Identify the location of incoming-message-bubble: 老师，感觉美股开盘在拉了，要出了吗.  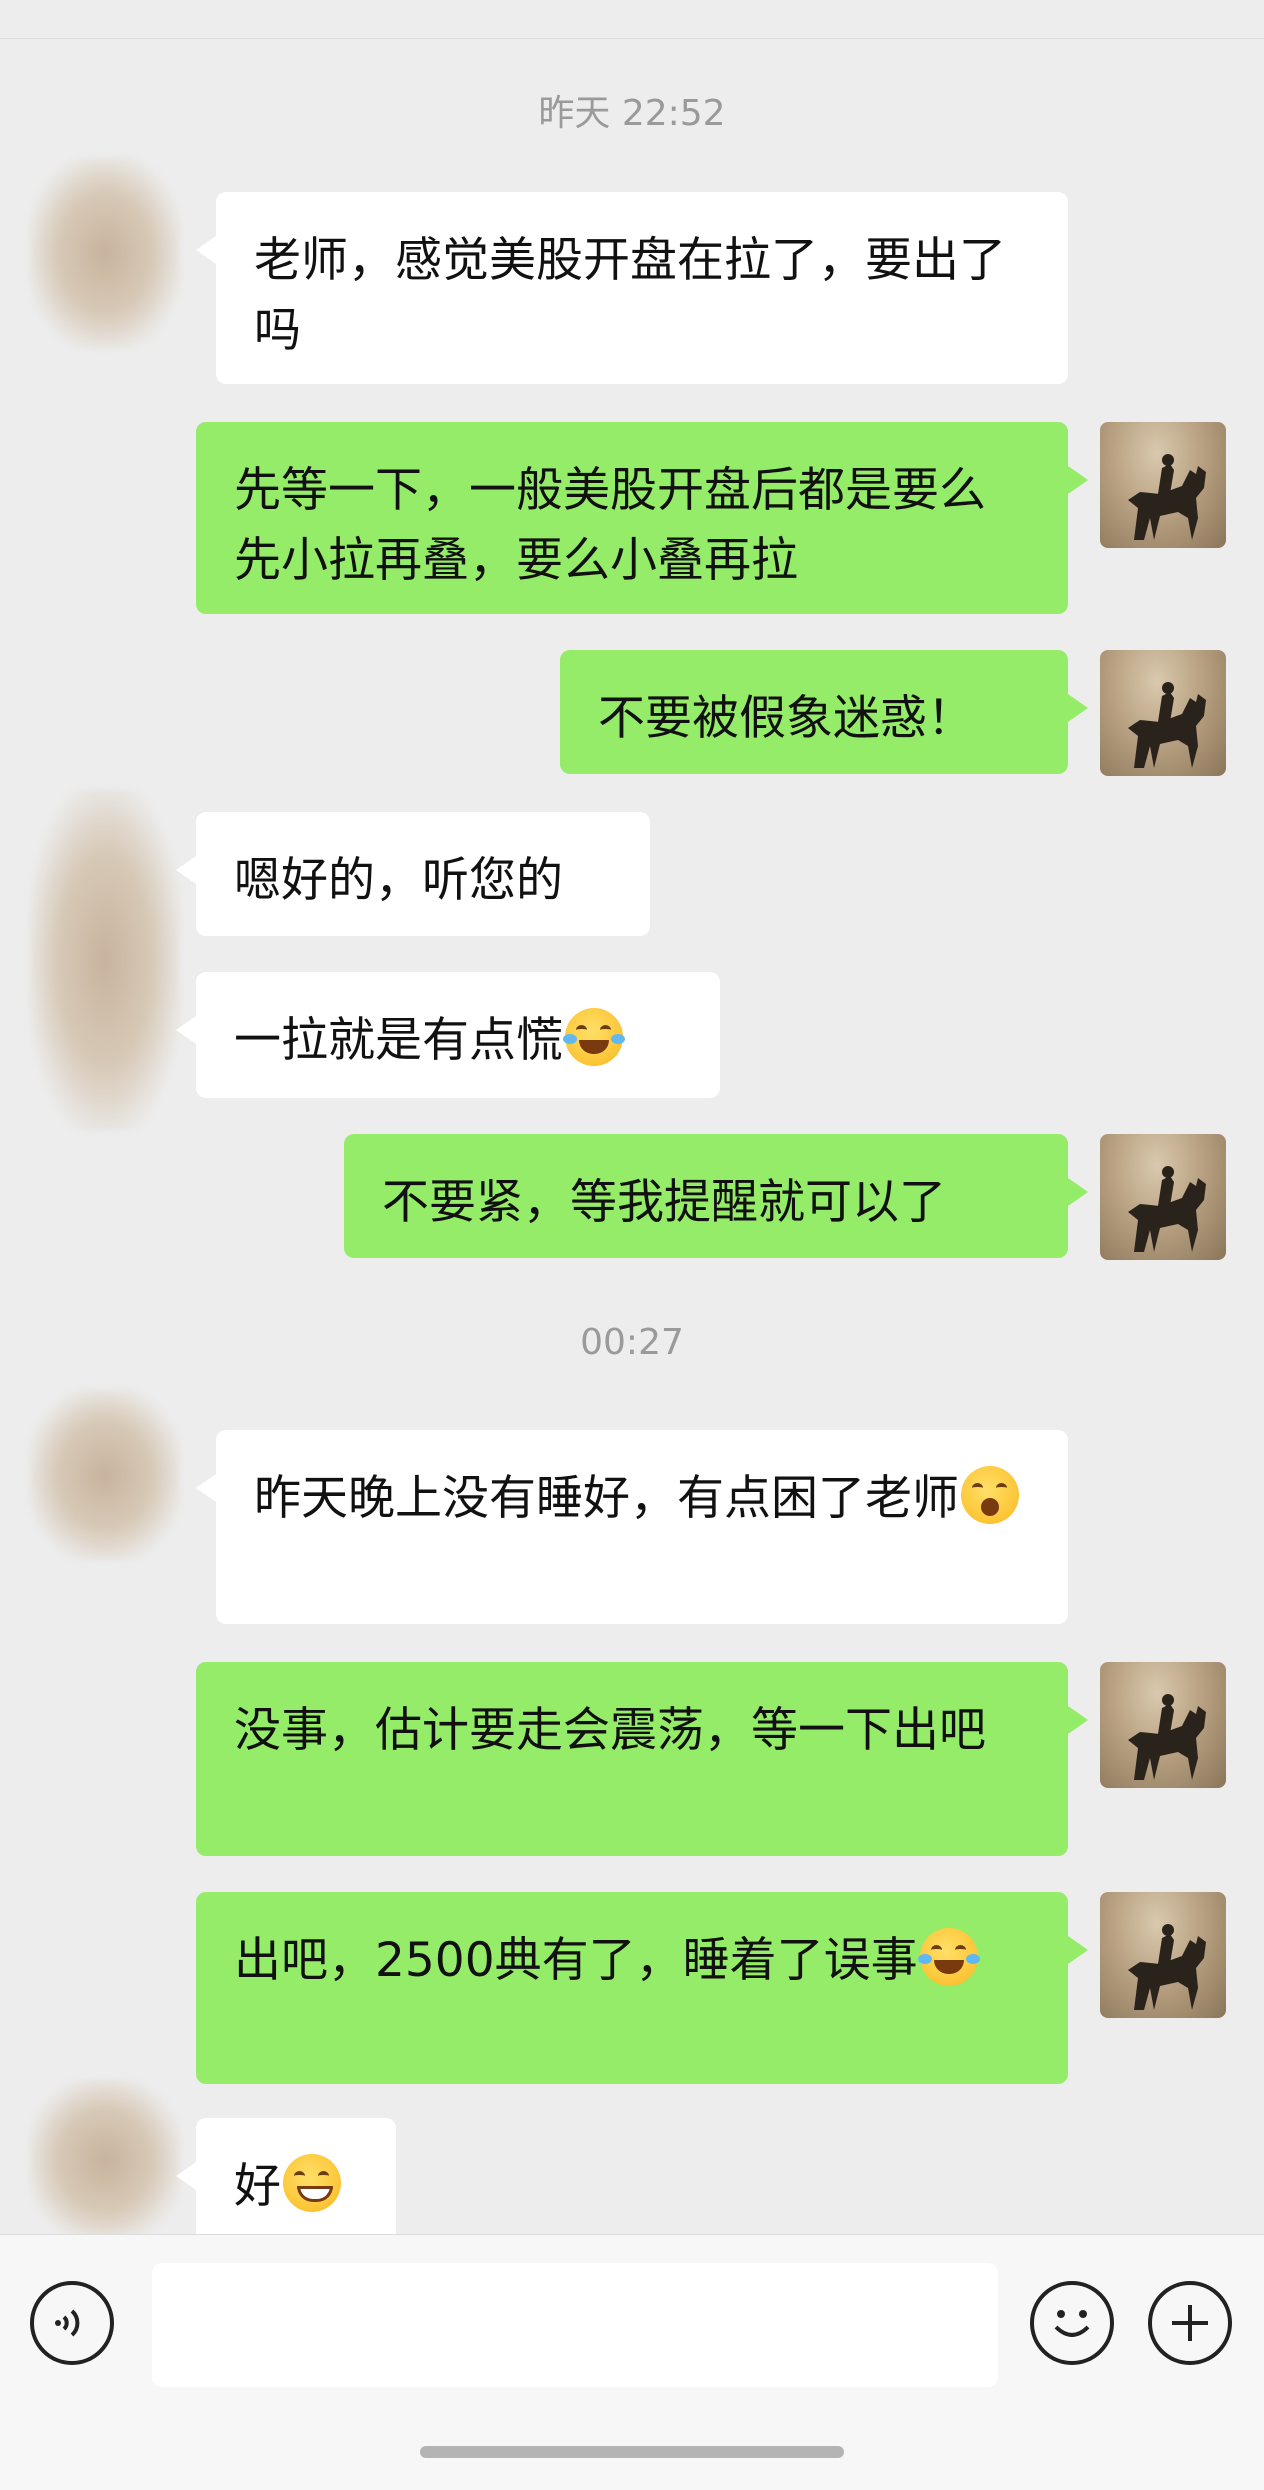
(632, 288).